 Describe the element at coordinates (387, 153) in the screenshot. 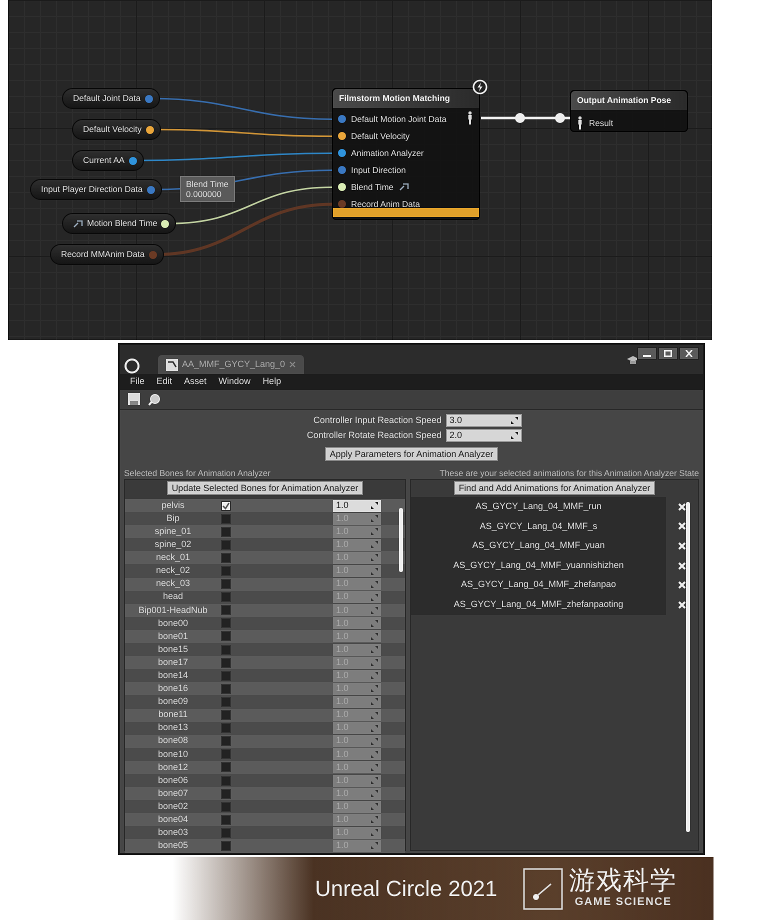

I see `pin-label: Animation Analyzer` at that location.